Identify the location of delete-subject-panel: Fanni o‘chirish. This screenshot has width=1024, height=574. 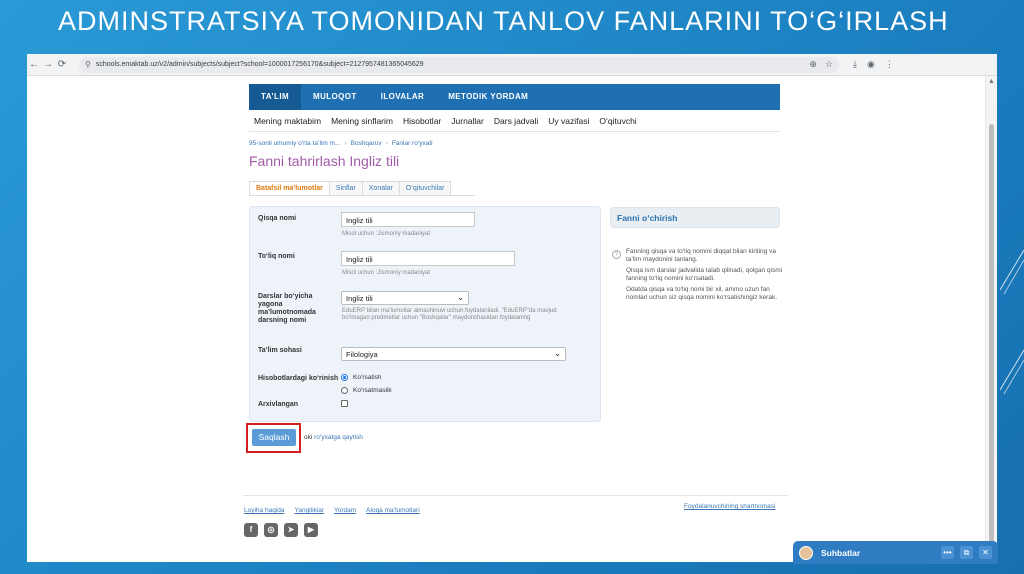
(695, 217).